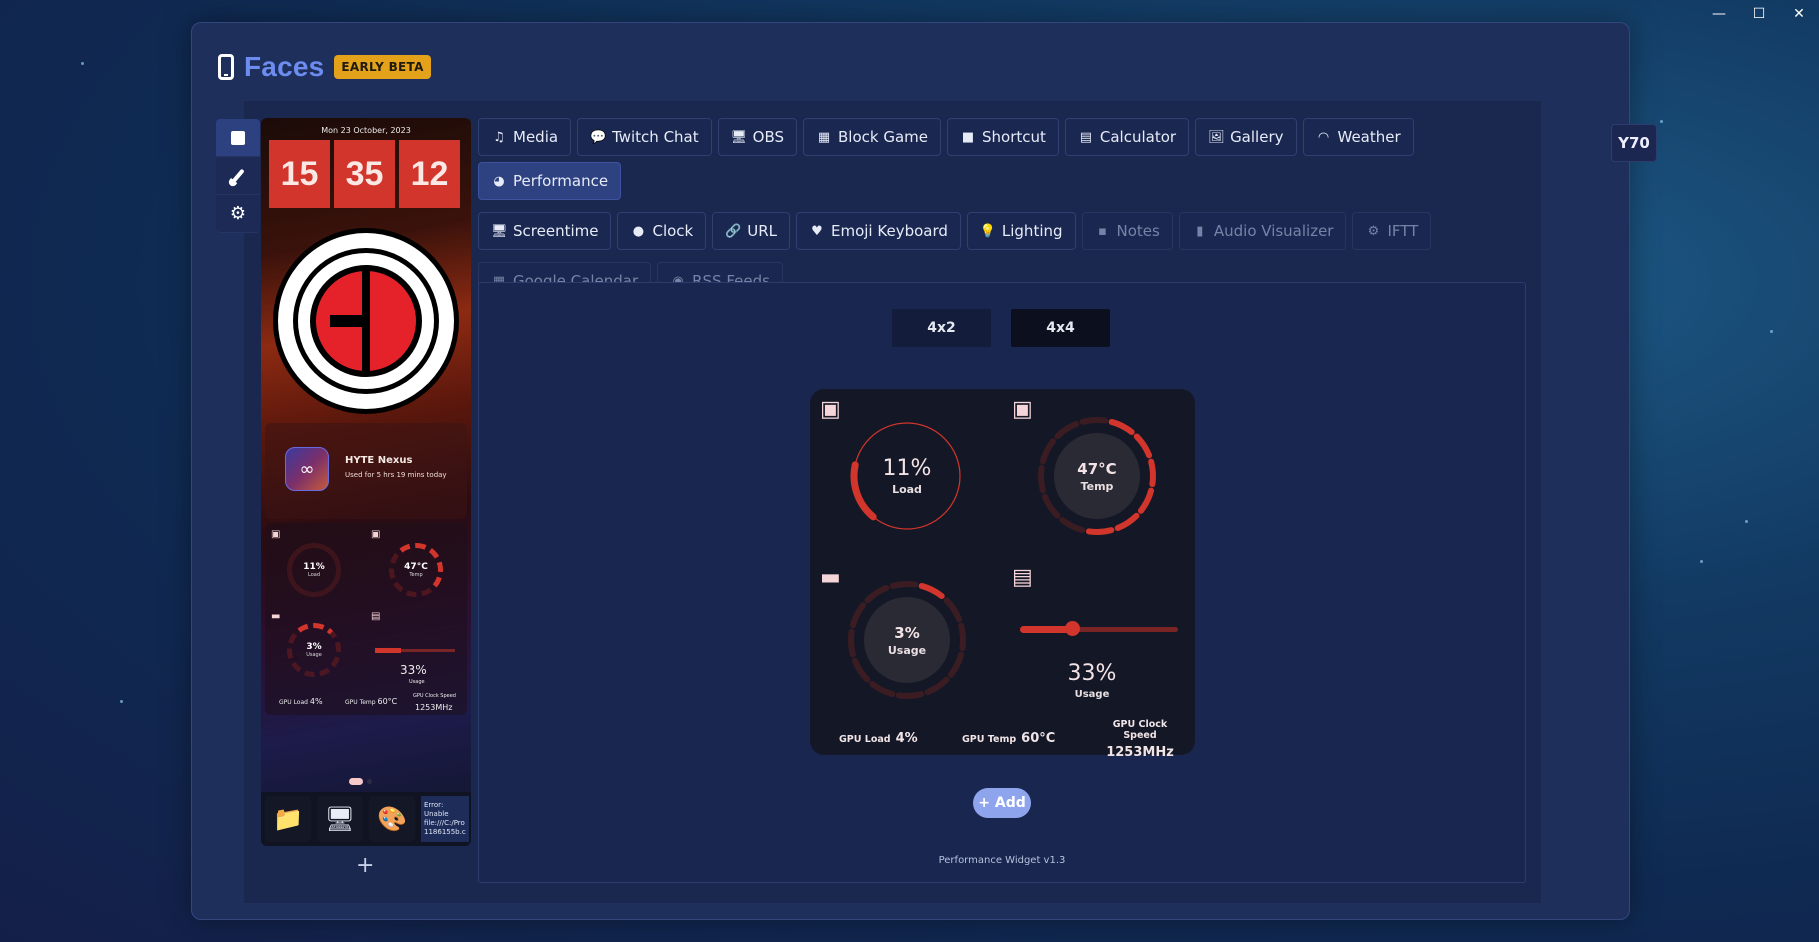 Image resolution: width=1819 pixels, height=942 pixels. I want to click on tab-notes: ▪ Notes, so click(1127, 231).